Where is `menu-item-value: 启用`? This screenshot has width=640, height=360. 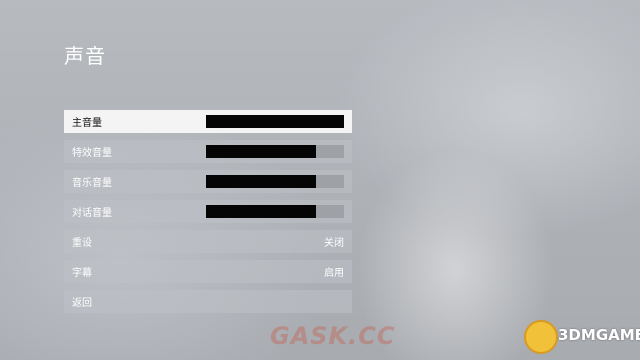
menu-item-value: 启用 is located at coordinates (334, 273).